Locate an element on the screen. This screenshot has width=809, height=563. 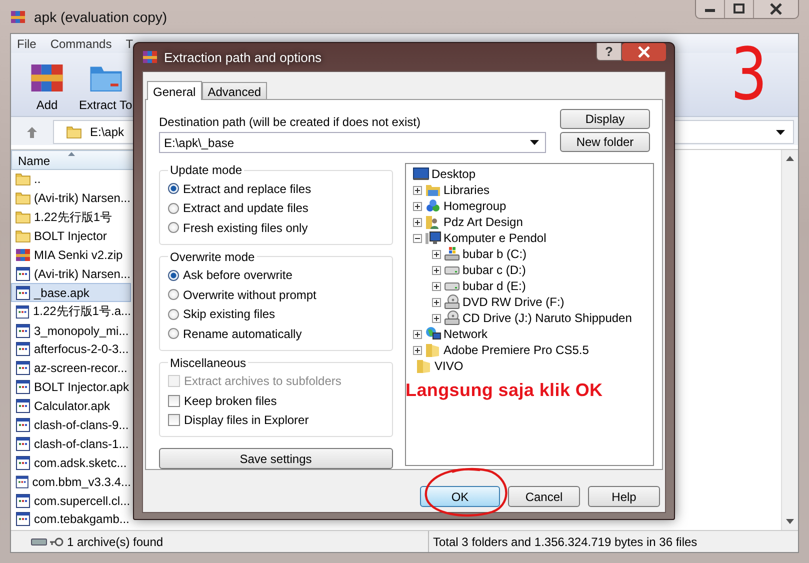
tree-item: Homegroup is located at coordinates (475, 206).